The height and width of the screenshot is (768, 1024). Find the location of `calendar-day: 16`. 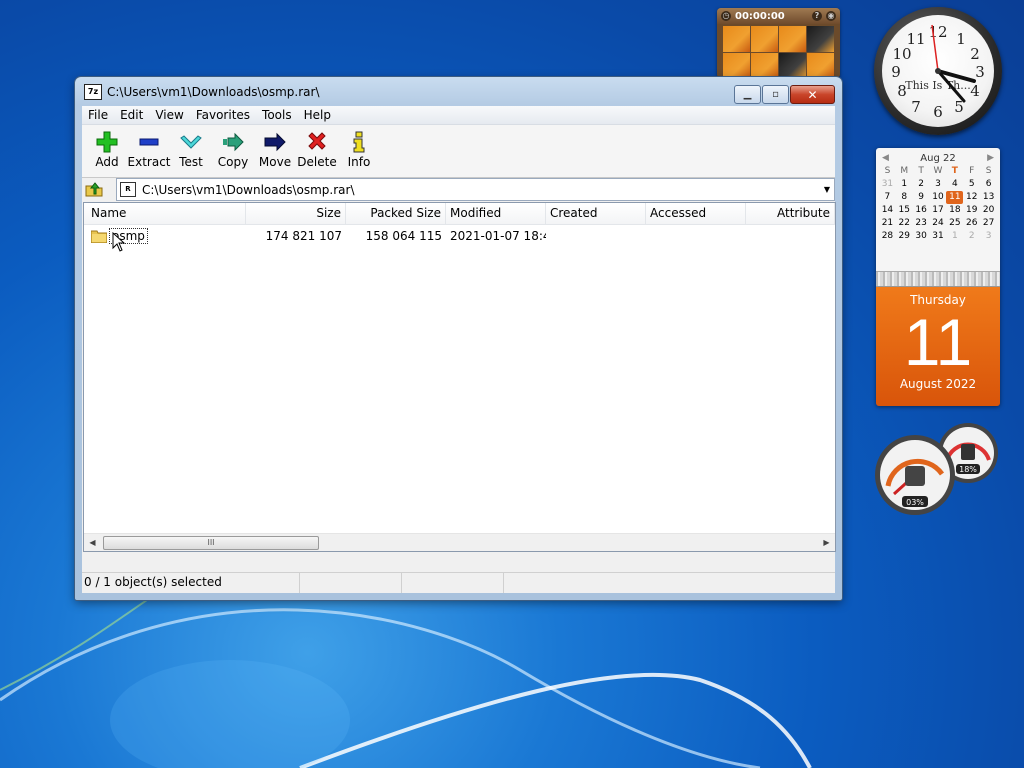

calendar-day: 16 is located at coordinates (921, 210).